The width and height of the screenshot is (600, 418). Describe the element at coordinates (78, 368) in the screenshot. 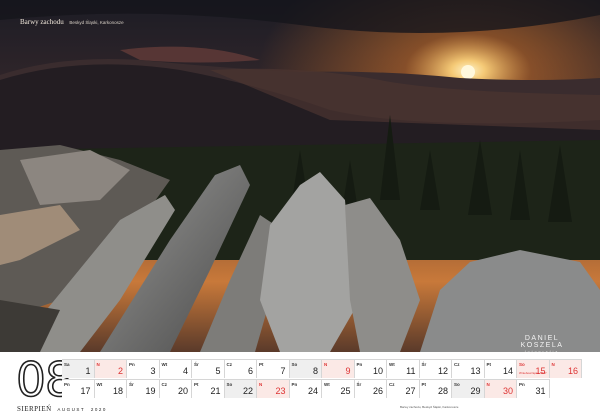

I see `calendar-day-cell: Sa 1` at that location.